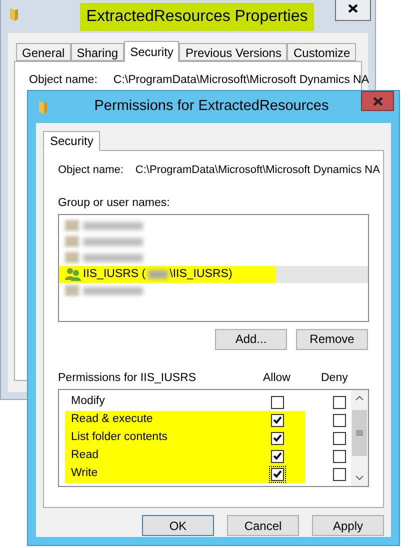 The width and height of the screenshot is (413, 548). What do you see at coordinates (201, 274) in the screenshot?
I see `user-name: \IIS_IUSRS)` at bounding box center [201, 274].